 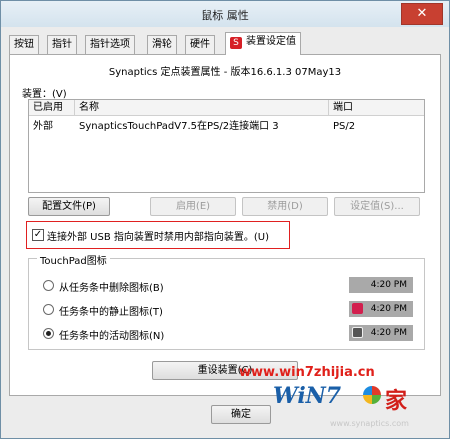 I want to click on enable-button: 启用(E), so click(x=193, y=206).